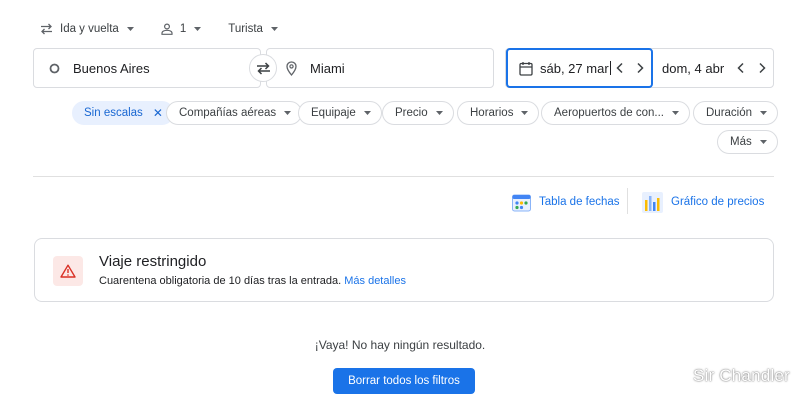 The width and height of the screenshot is (800, 401). What do you see at coordinates (111, 68) in the screenshot?
I see `origin-value: Buenos Aires` at bounding box center [111, 68].